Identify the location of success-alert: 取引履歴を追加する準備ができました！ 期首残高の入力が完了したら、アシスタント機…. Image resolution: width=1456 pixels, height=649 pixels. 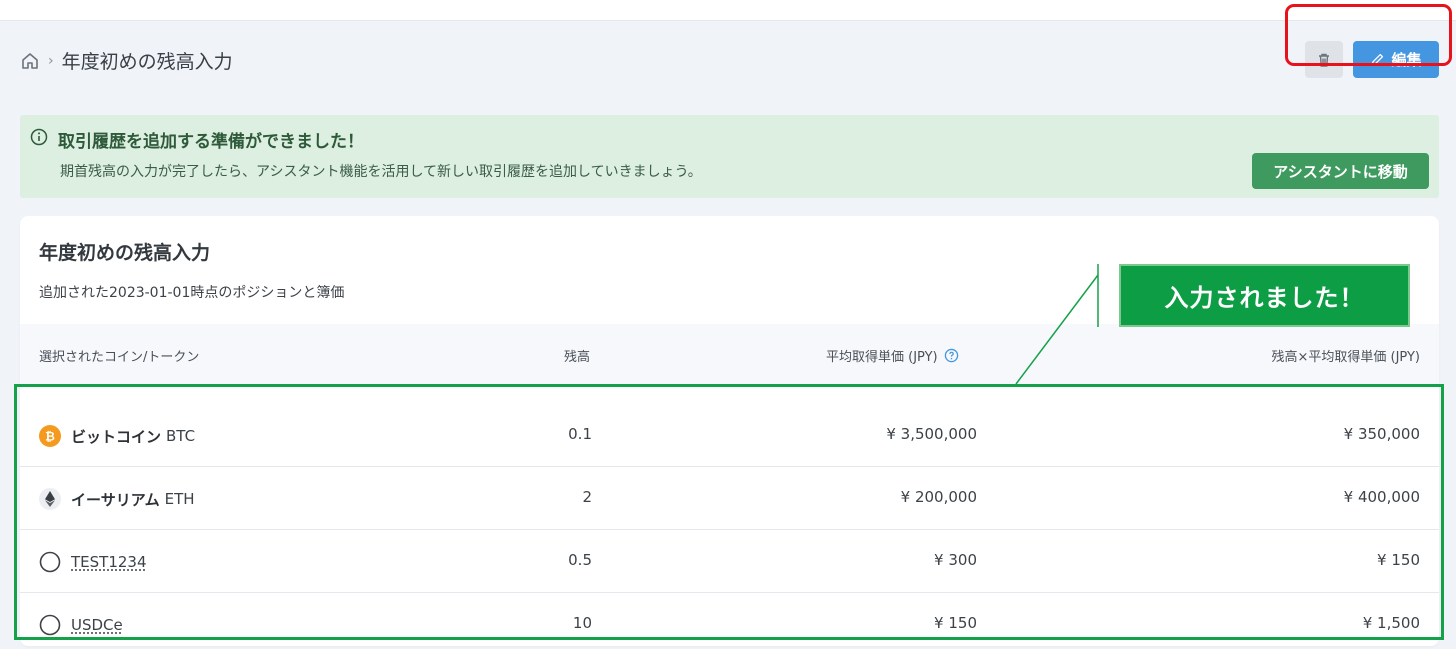
(729, 156).